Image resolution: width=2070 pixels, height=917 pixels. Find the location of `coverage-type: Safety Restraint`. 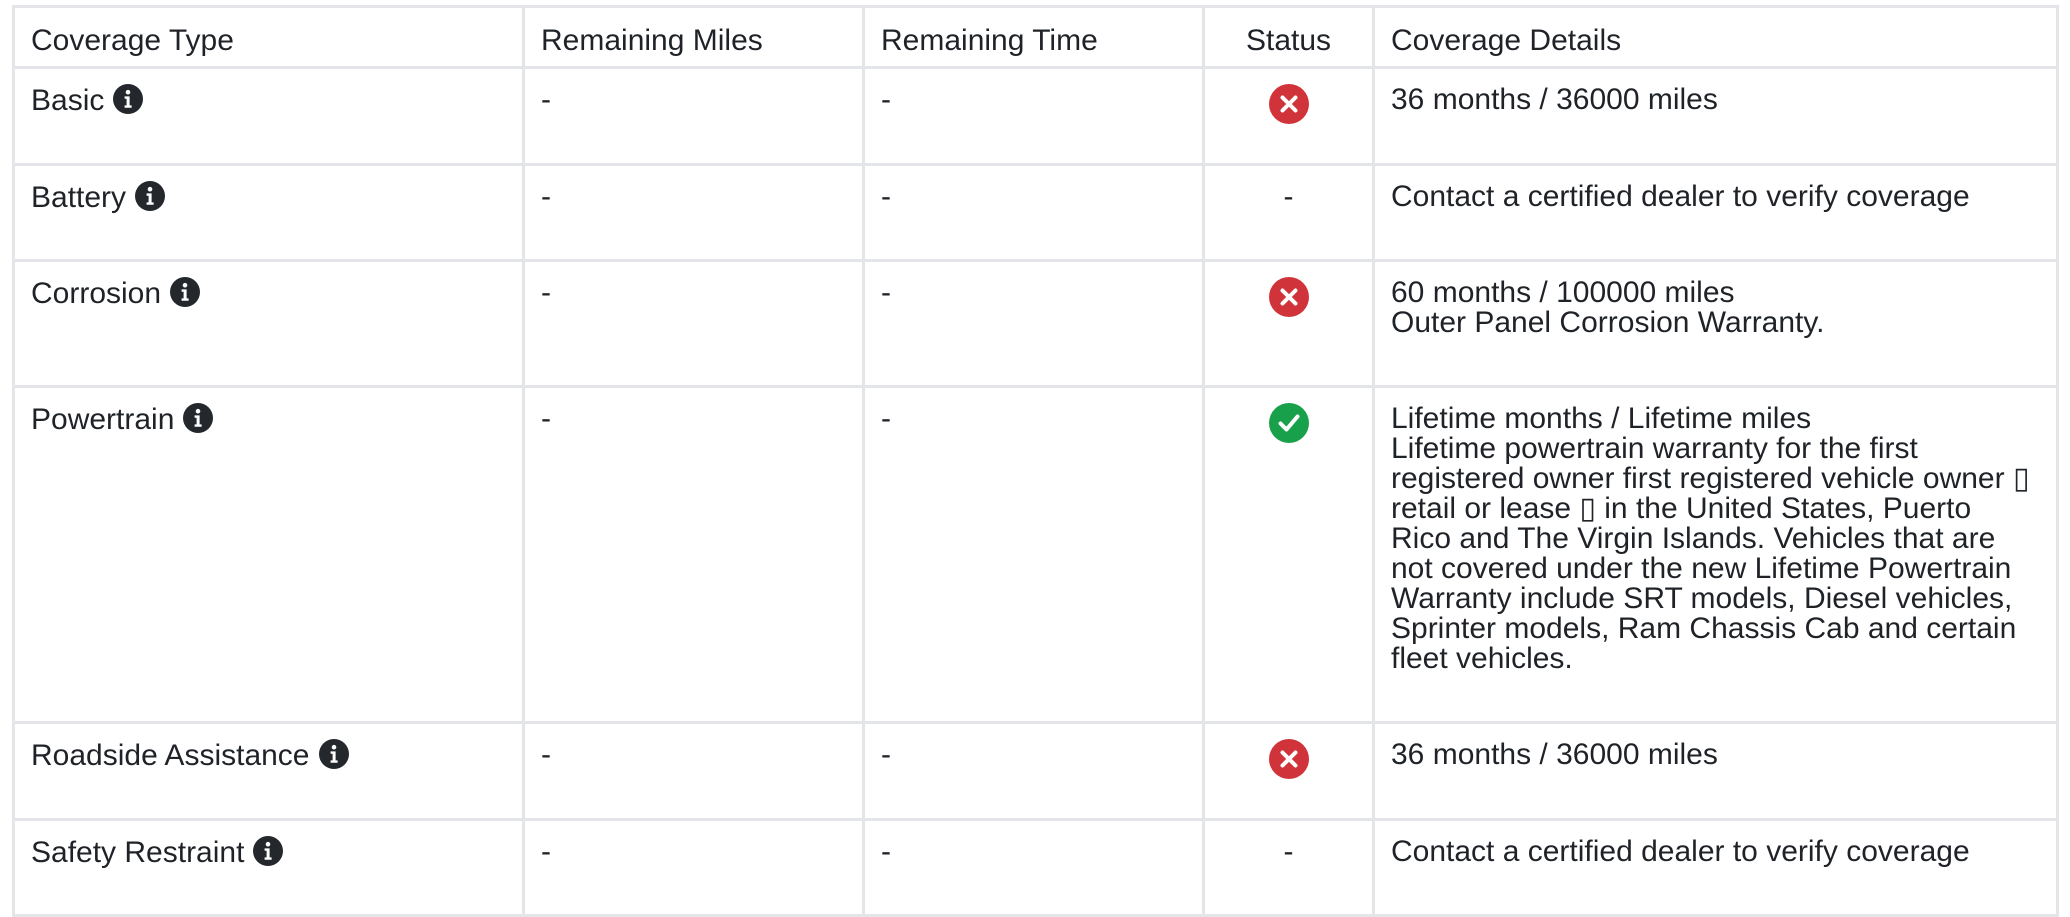

coverage-type: Safety Restraint is located at coordinates (157, 852).